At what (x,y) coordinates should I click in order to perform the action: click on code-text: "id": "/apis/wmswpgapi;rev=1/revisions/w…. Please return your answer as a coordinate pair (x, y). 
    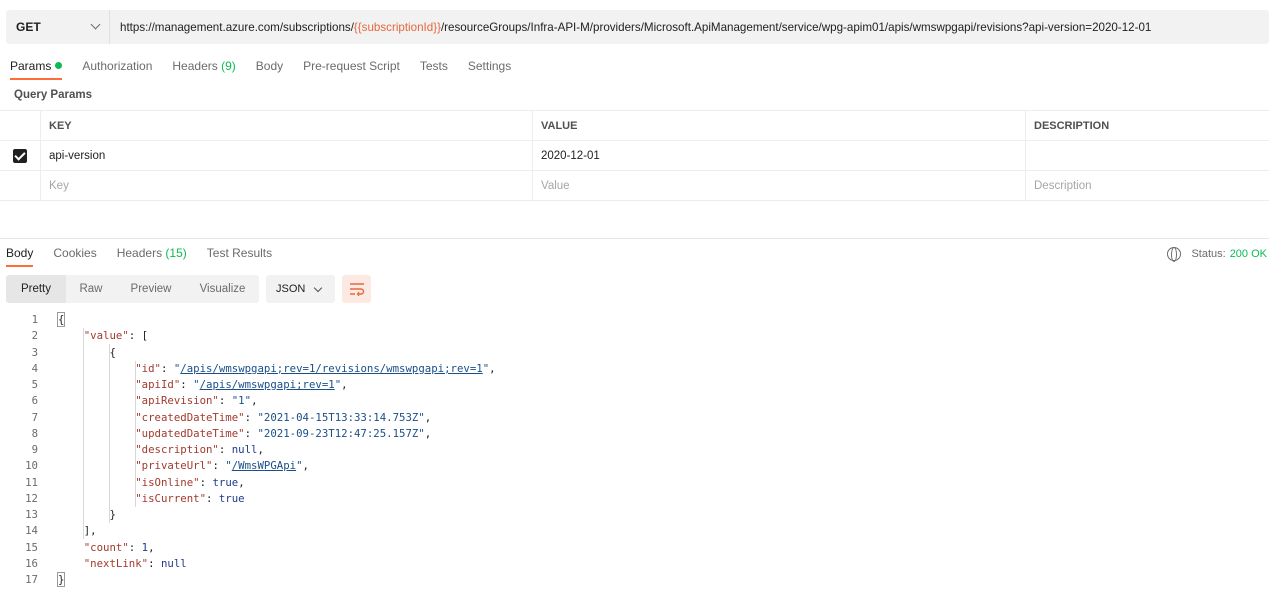
    Looking at the image, I should click on (315, 368).